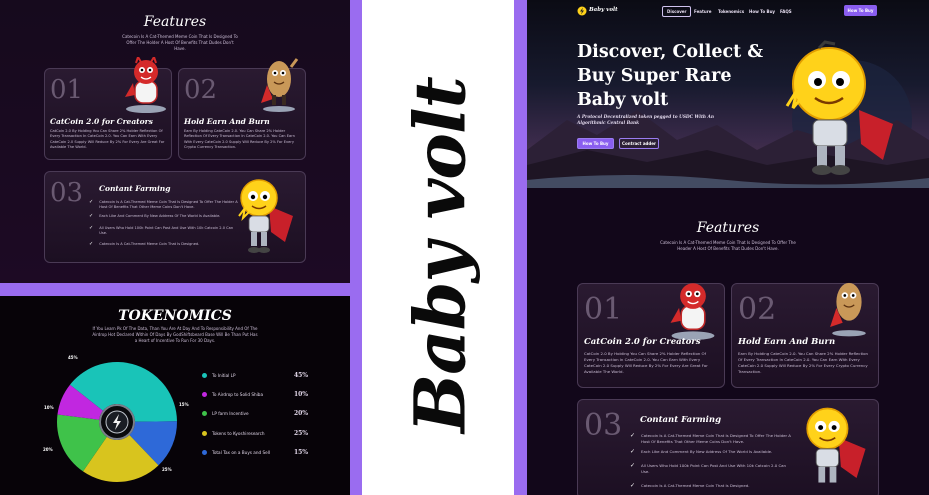 The image size is (929, 495). What do you see at coordinates (639, 143) in the screenshot?
I see `contract-address-button: Contract adder` at bounding box center [639, 143].